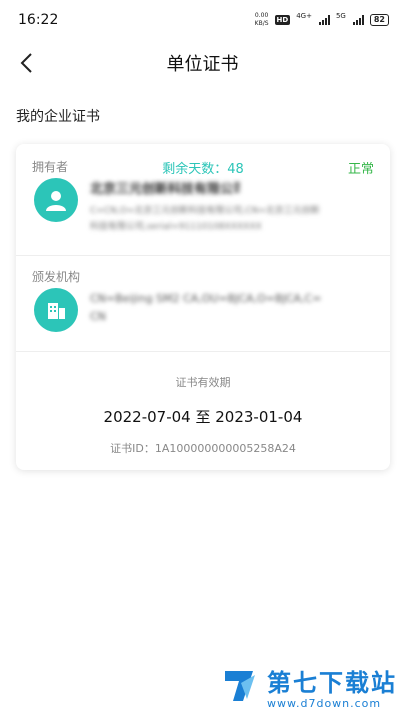 Image resolution: width=405 pixels, height=720 pixels. I want to click on issuer-line2: CN, so click(98, 316).